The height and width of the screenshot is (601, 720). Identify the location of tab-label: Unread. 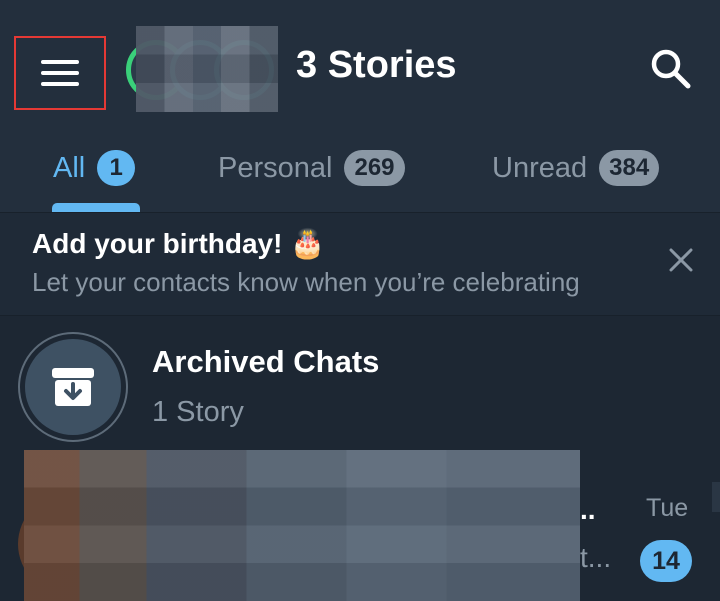
(540, 167).